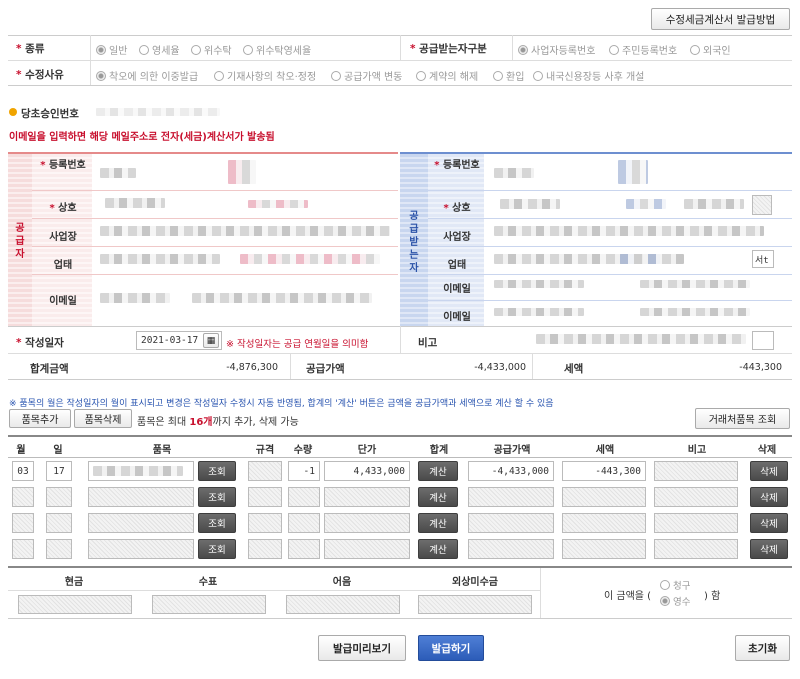 The height and width of the screenshot is (679, 800). What do you see at coordinates (762, 205) in the screenshot?
I see `buyer-name-lookup` at bounding box center [762, 205].